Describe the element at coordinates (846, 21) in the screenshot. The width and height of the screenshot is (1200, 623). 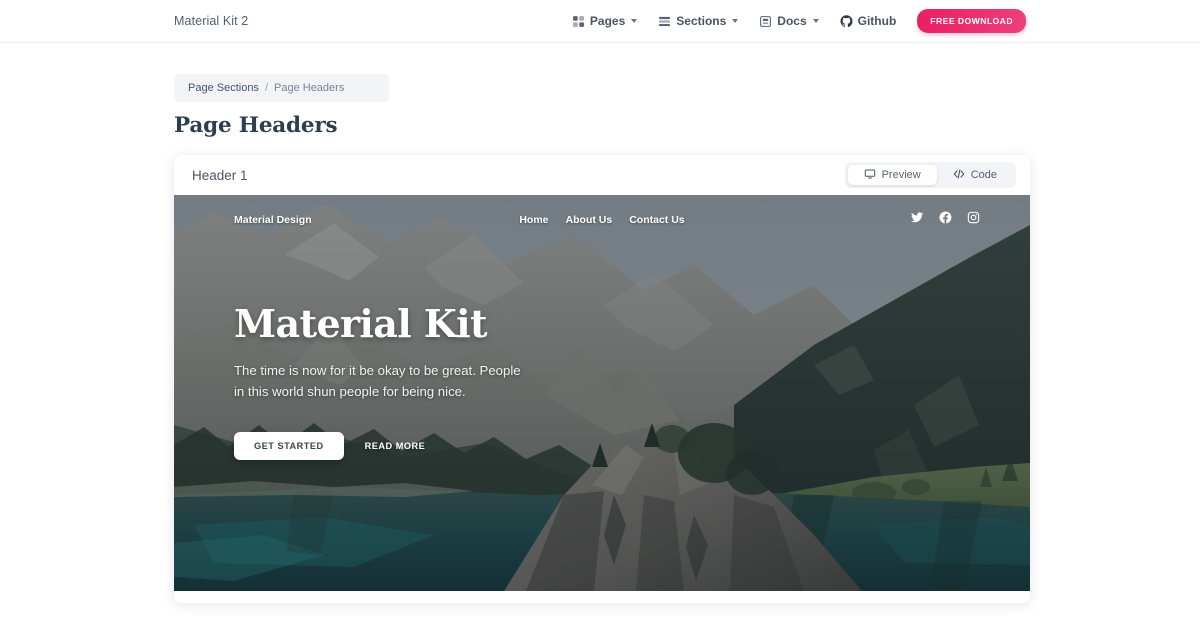
I see `github-icon` at that location.